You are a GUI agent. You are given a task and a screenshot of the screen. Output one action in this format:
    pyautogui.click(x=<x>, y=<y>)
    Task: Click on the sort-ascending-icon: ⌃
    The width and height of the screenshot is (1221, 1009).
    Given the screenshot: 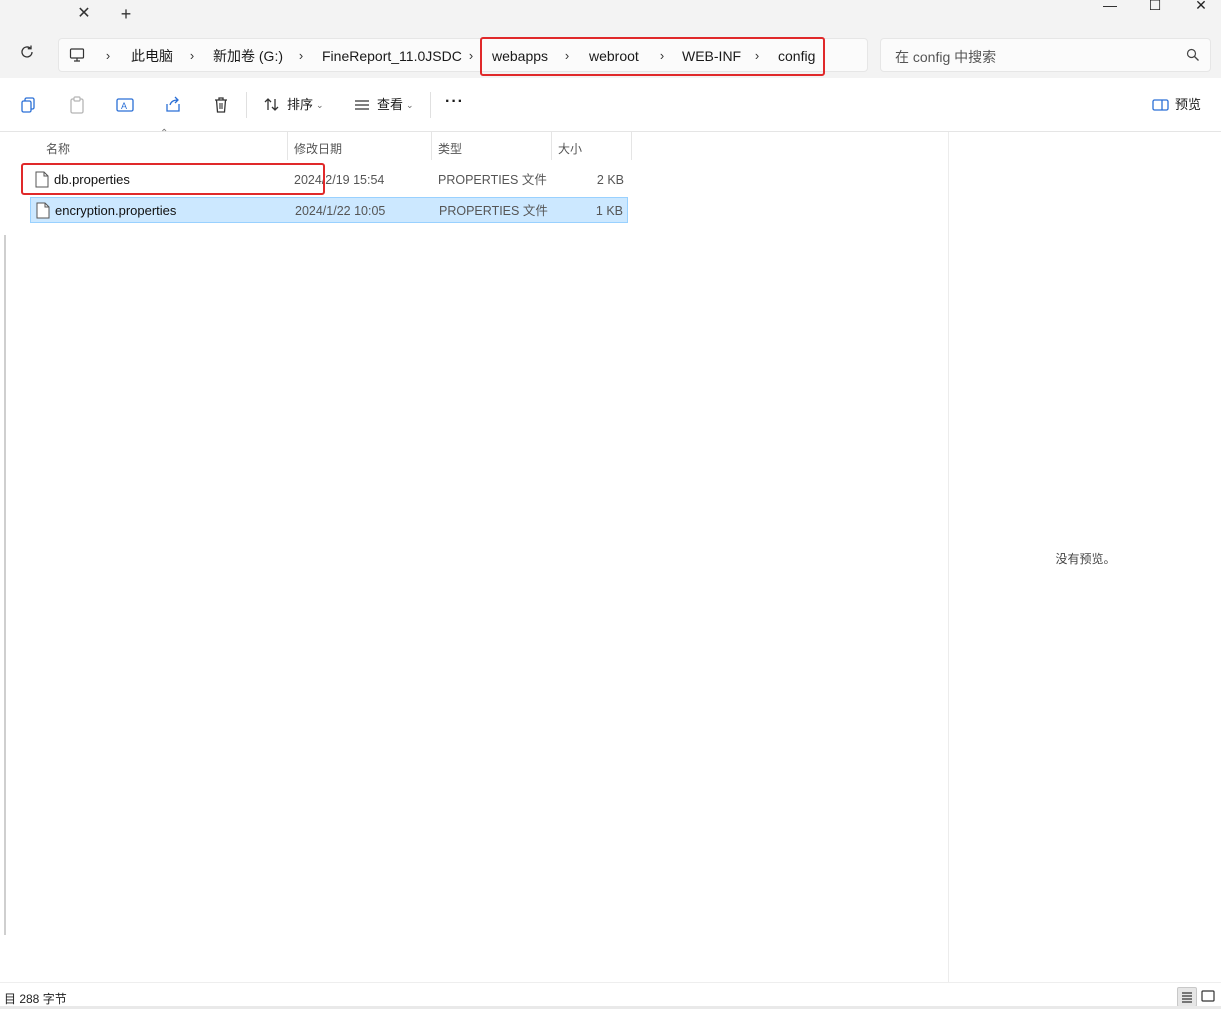 What is the action you would take?
    pyautogui.click(x=164, y=133)
    